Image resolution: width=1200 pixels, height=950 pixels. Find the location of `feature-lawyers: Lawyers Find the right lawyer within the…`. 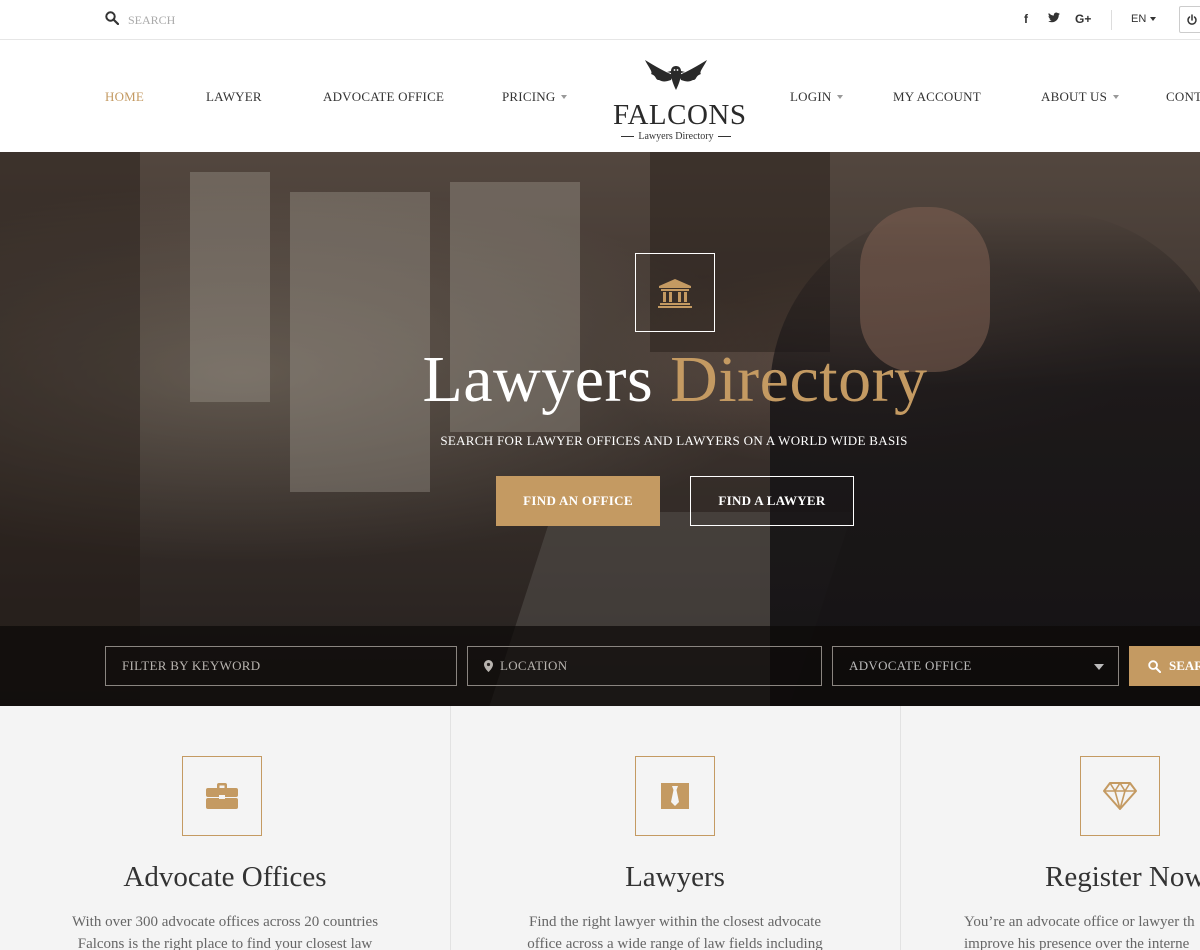

feature-lawyers: Lawyers Find the right lawyer within the… is located at coordinates (675, 828).